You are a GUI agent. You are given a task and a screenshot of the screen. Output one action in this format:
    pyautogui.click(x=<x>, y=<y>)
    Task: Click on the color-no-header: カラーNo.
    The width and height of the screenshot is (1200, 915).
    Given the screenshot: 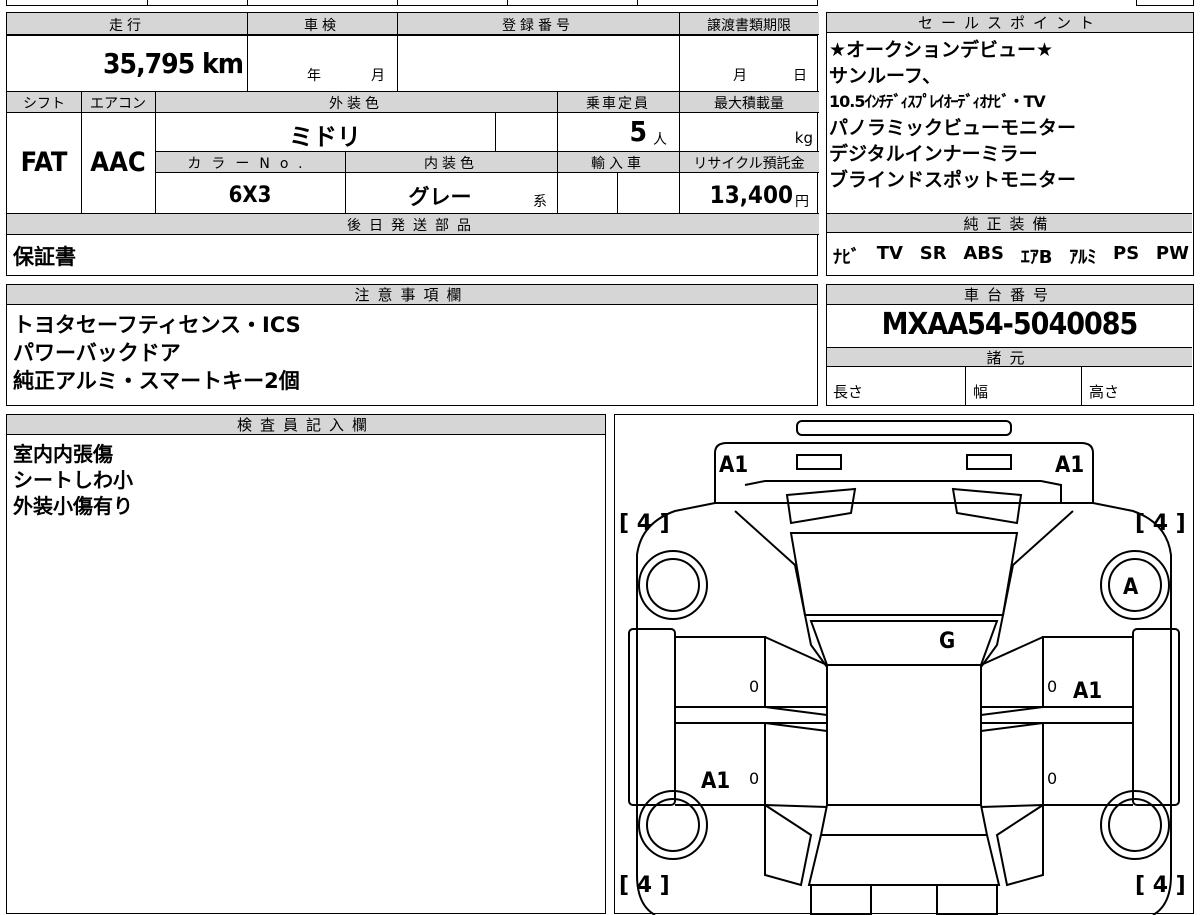 What is the action you would take?
    pyautogui.click(x=250, y=164)
    